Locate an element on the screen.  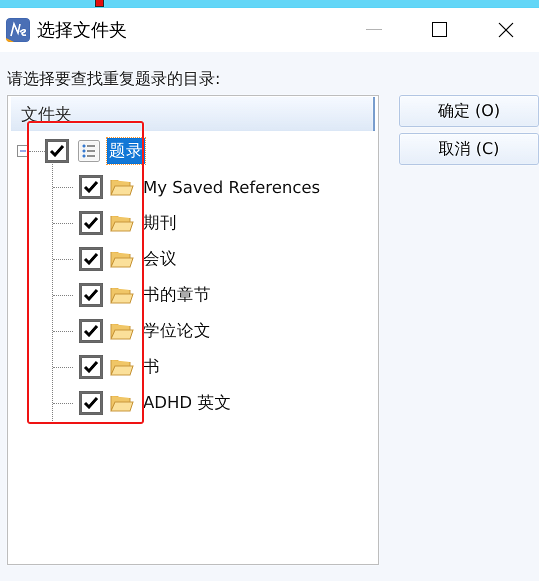
app-logo-icon is located at coordinates (18, 30).